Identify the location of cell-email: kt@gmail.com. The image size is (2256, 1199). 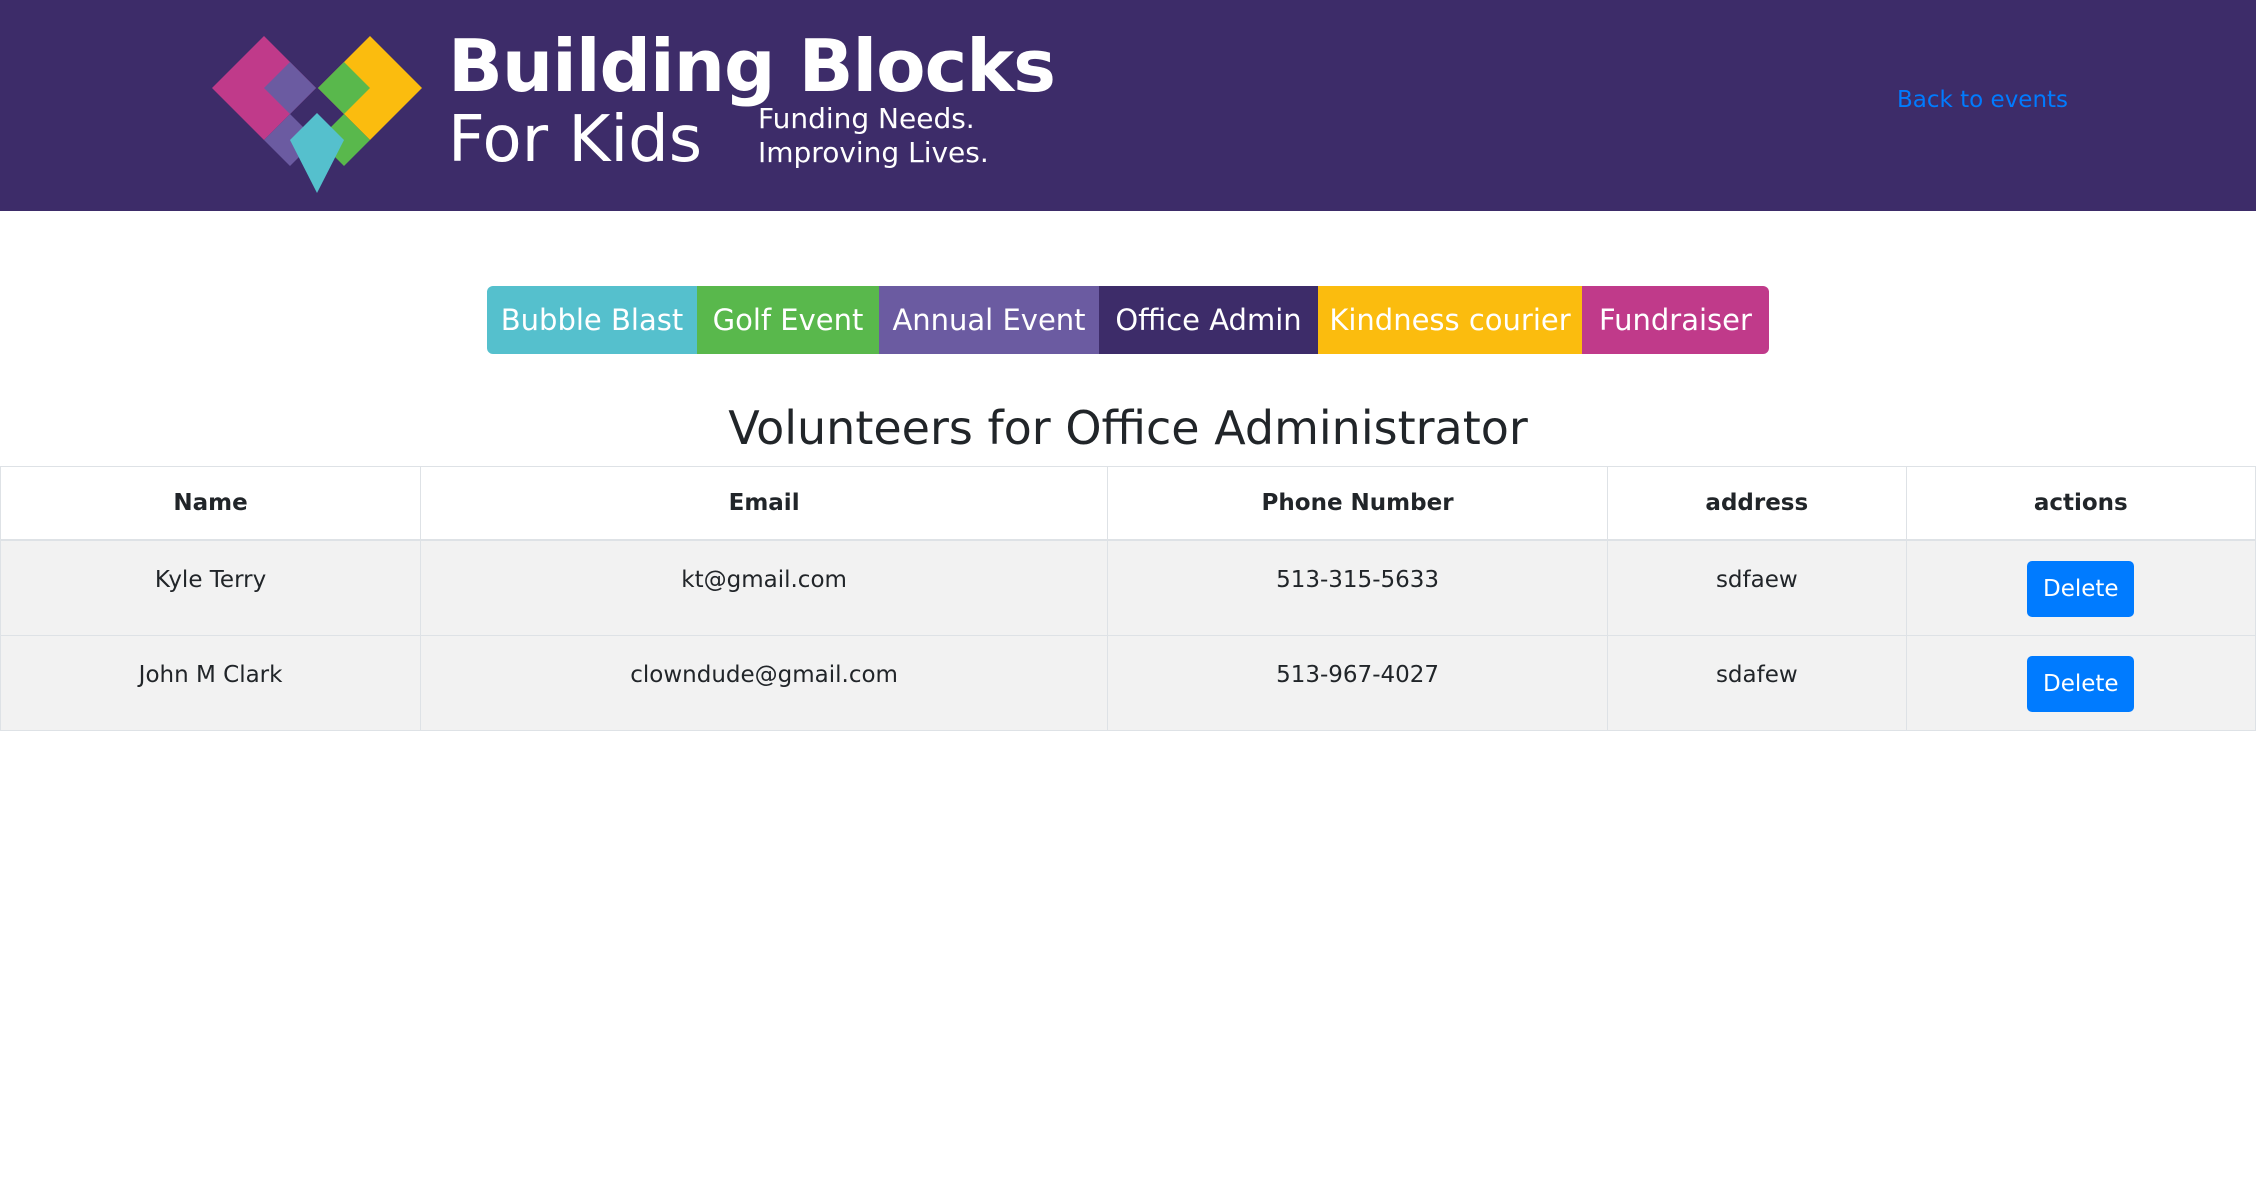
(764, 587).